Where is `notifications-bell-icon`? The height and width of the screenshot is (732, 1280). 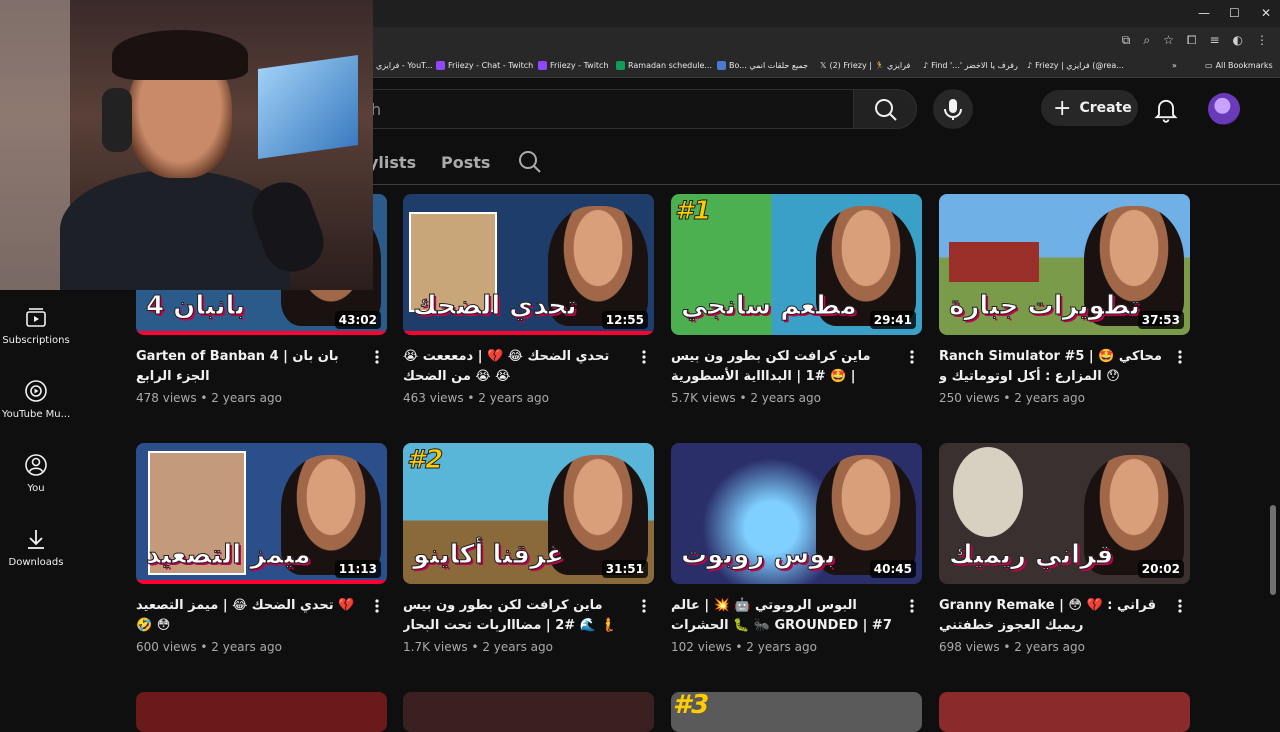 notifications-bell-icon is located at coordinates (1166, 109).